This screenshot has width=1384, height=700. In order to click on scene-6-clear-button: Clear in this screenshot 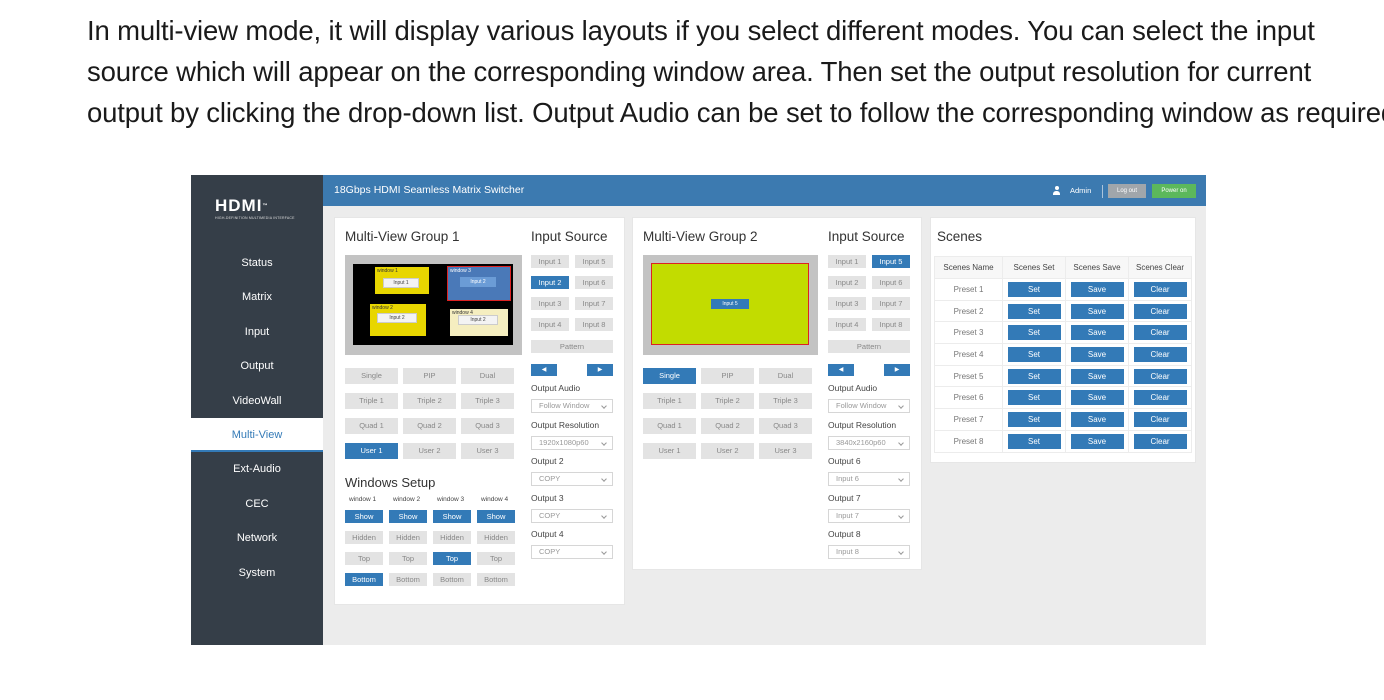, I will do `click(1160, 398)`.